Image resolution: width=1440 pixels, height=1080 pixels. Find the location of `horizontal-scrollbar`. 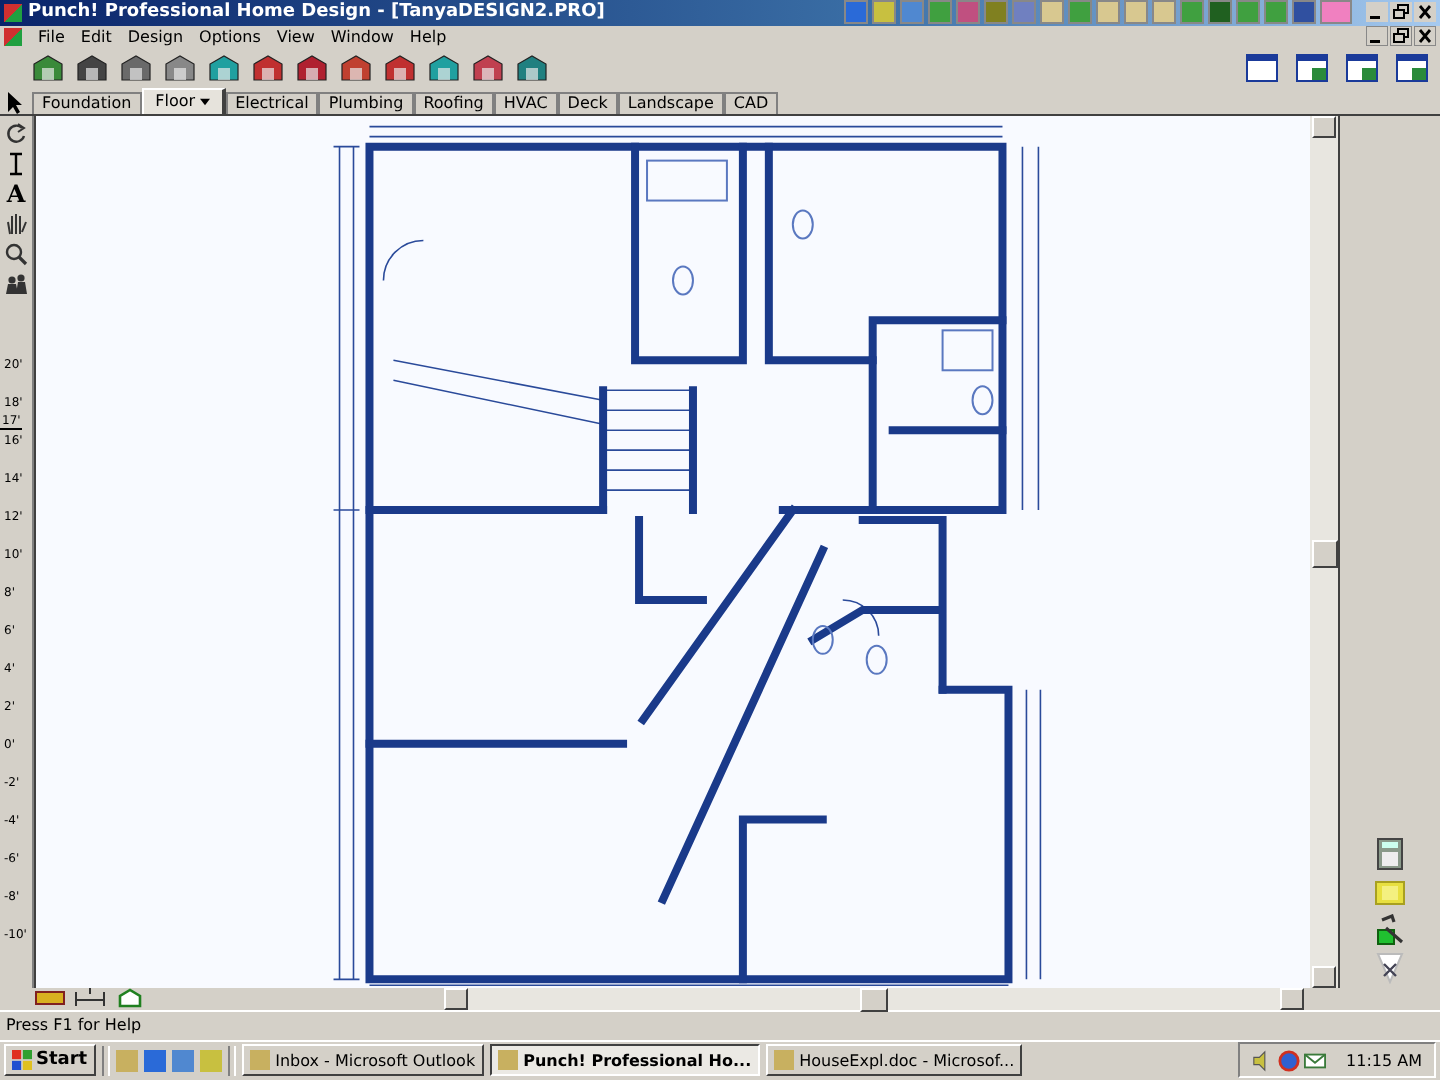

horizontal-scrollbar is located at coordinates (874, 999).